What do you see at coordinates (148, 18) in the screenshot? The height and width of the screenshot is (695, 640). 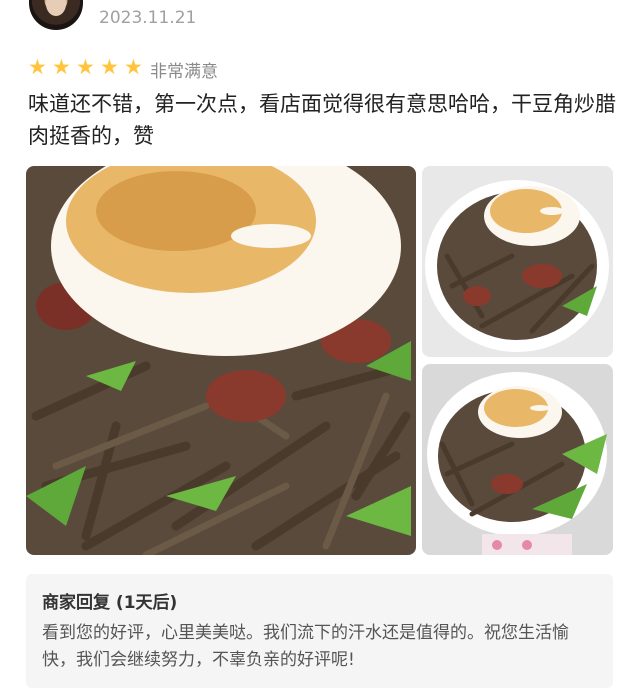 I see `review-date: 2023.11.21` at bounding box center [148, 18].